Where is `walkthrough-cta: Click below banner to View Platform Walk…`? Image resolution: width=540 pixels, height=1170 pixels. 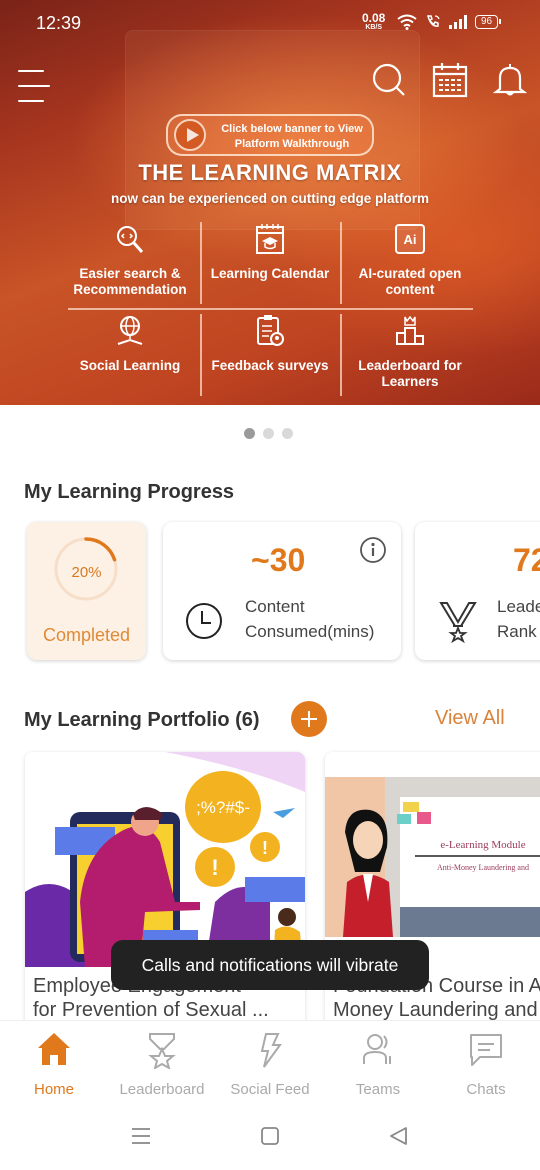 walkthrough-cta: Click below banner to View Platform Walk… is located at coordinates (270, 135).